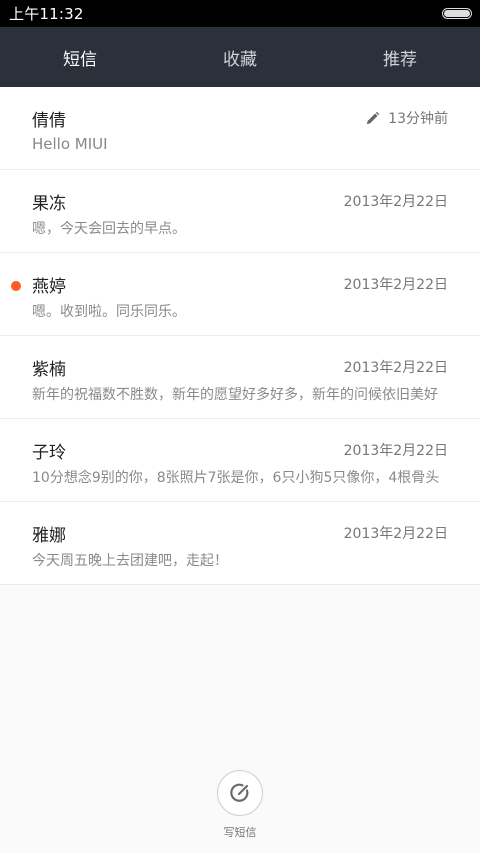  I want to click on tab-bar: 短信 收藏 推荐, so click(240, 57).